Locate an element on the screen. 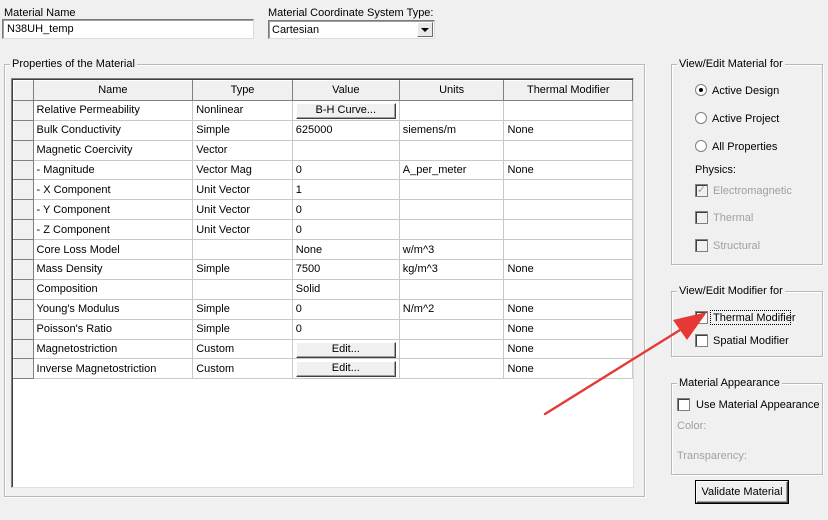 This screenshot has width=828, height=520. cell-units: siemens/m is located at coordinates (451, 130).